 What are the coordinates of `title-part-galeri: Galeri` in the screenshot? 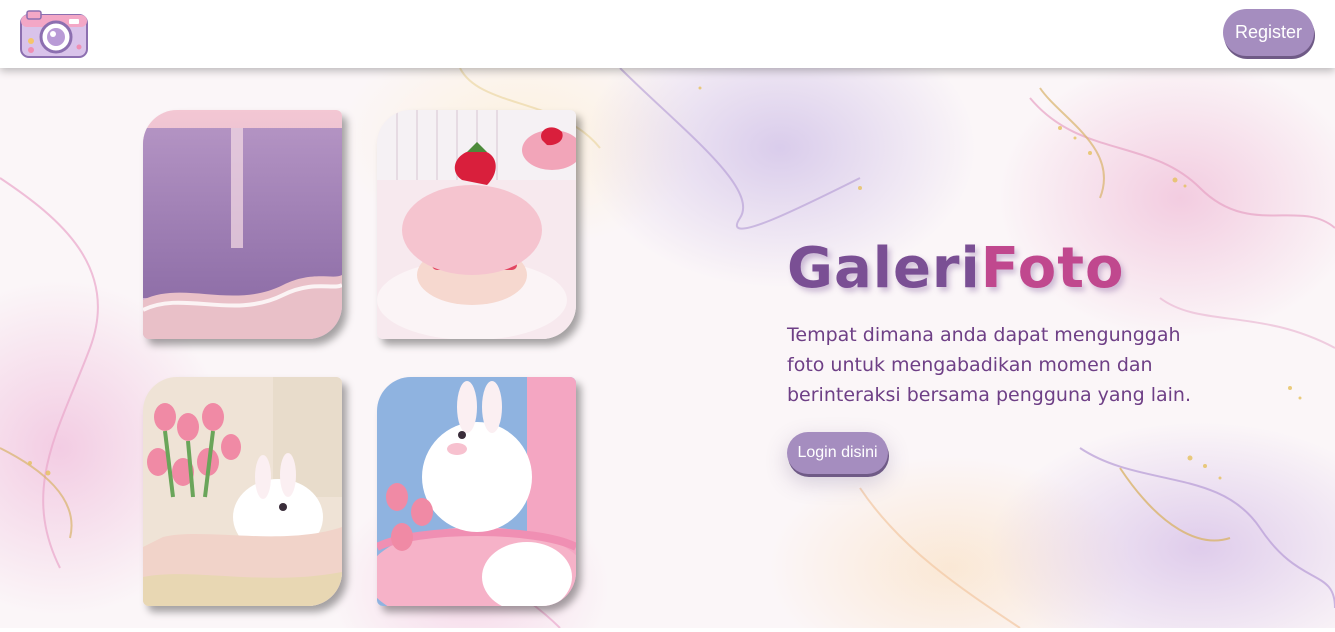 It's located at (884, 268).